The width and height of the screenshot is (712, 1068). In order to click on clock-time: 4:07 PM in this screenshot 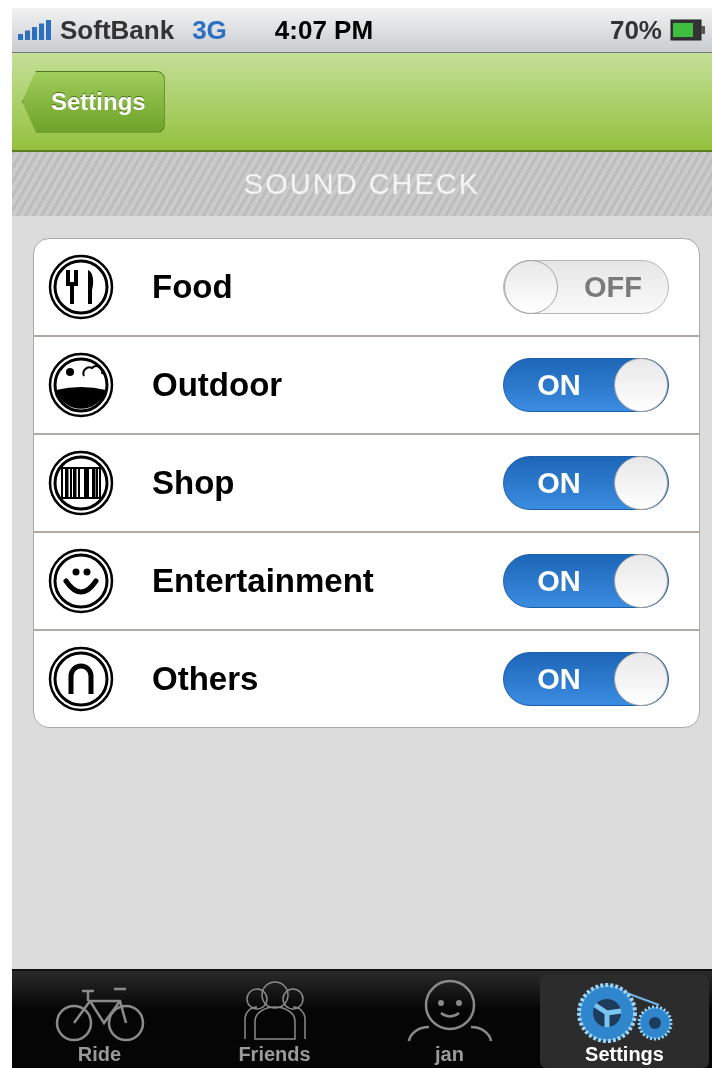, I will do `click(324, 30)`.